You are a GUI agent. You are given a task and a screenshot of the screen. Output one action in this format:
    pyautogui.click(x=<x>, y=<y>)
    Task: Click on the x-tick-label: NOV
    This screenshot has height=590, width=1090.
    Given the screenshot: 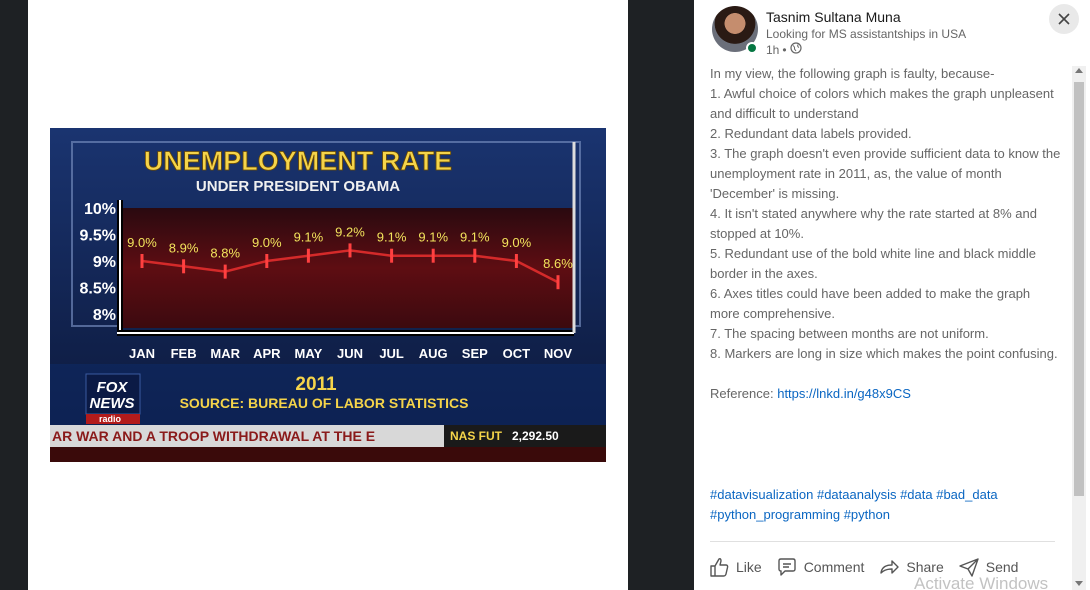 What is the action you would take?
    pyautogui.click(x=558, y=353)
    